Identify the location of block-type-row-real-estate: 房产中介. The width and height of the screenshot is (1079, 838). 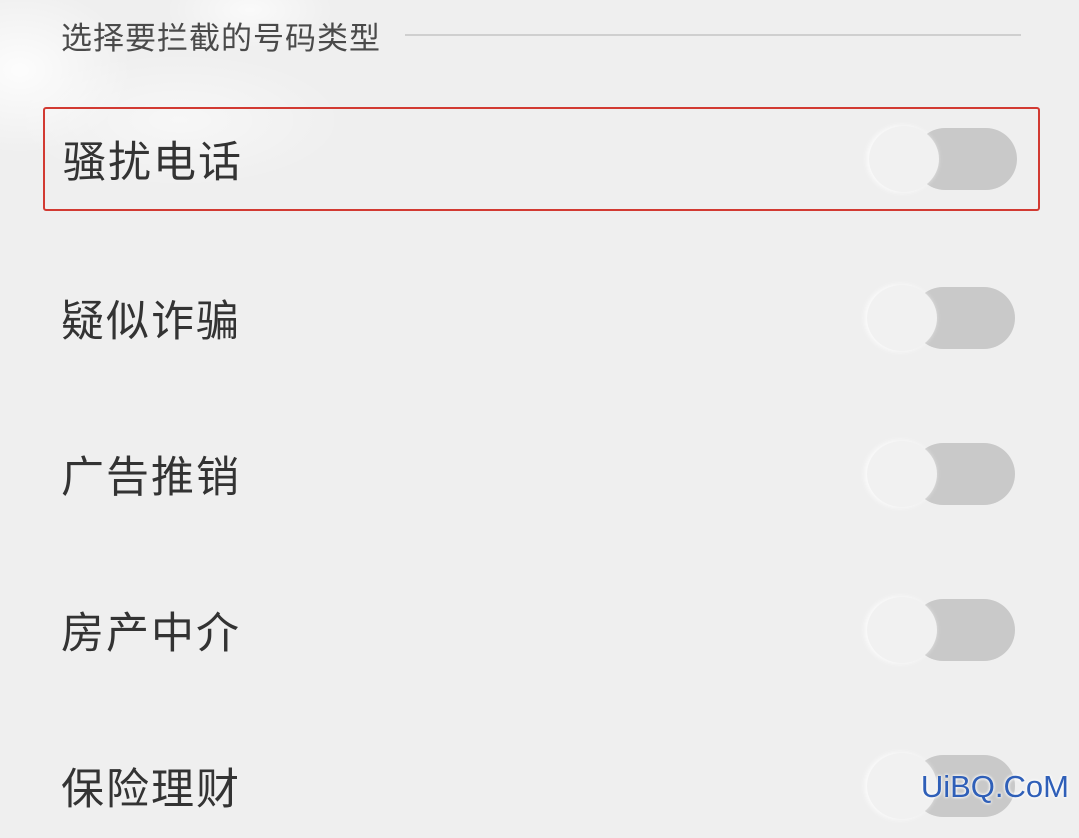
(541, 630).